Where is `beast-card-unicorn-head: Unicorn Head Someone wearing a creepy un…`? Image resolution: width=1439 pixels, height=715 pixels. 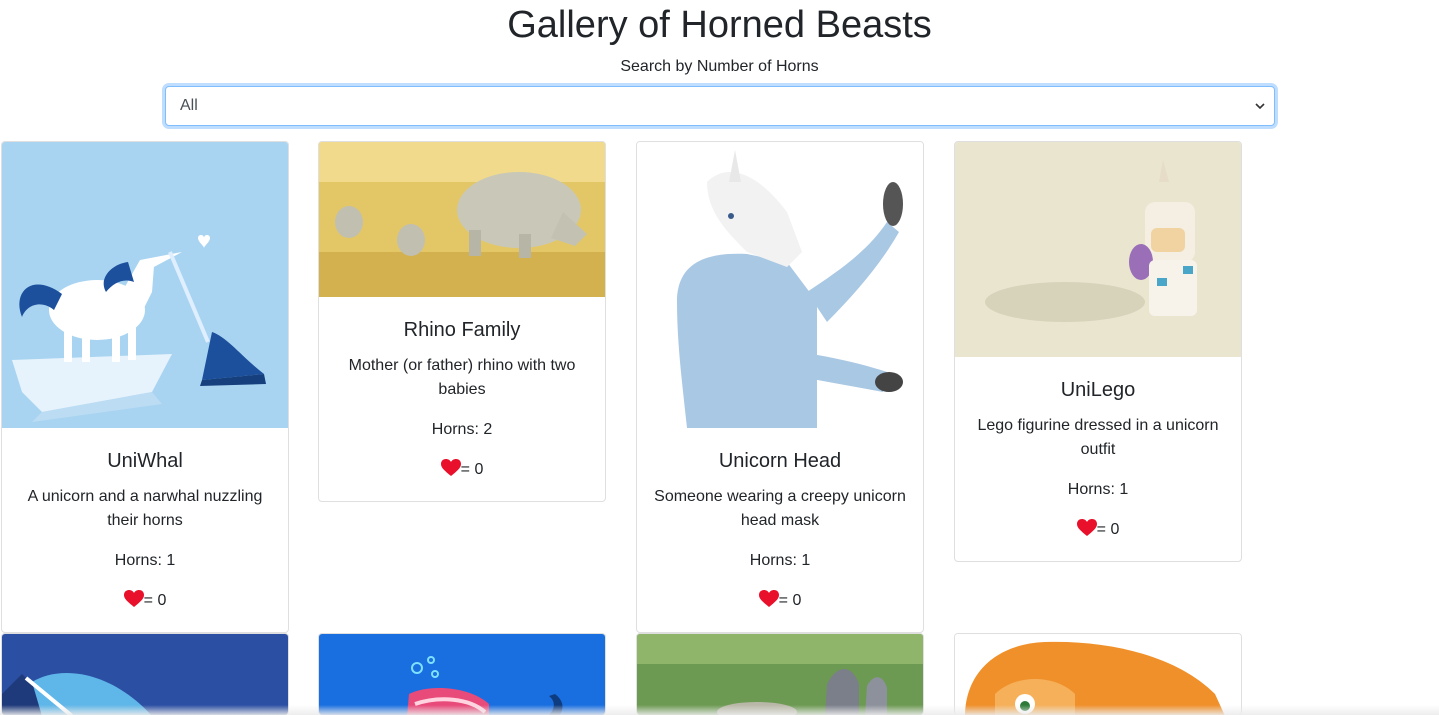 beast-card-unicorn-head: Unicorn Head Someone wearing a creepy un… is located at coordinates (780, 387).